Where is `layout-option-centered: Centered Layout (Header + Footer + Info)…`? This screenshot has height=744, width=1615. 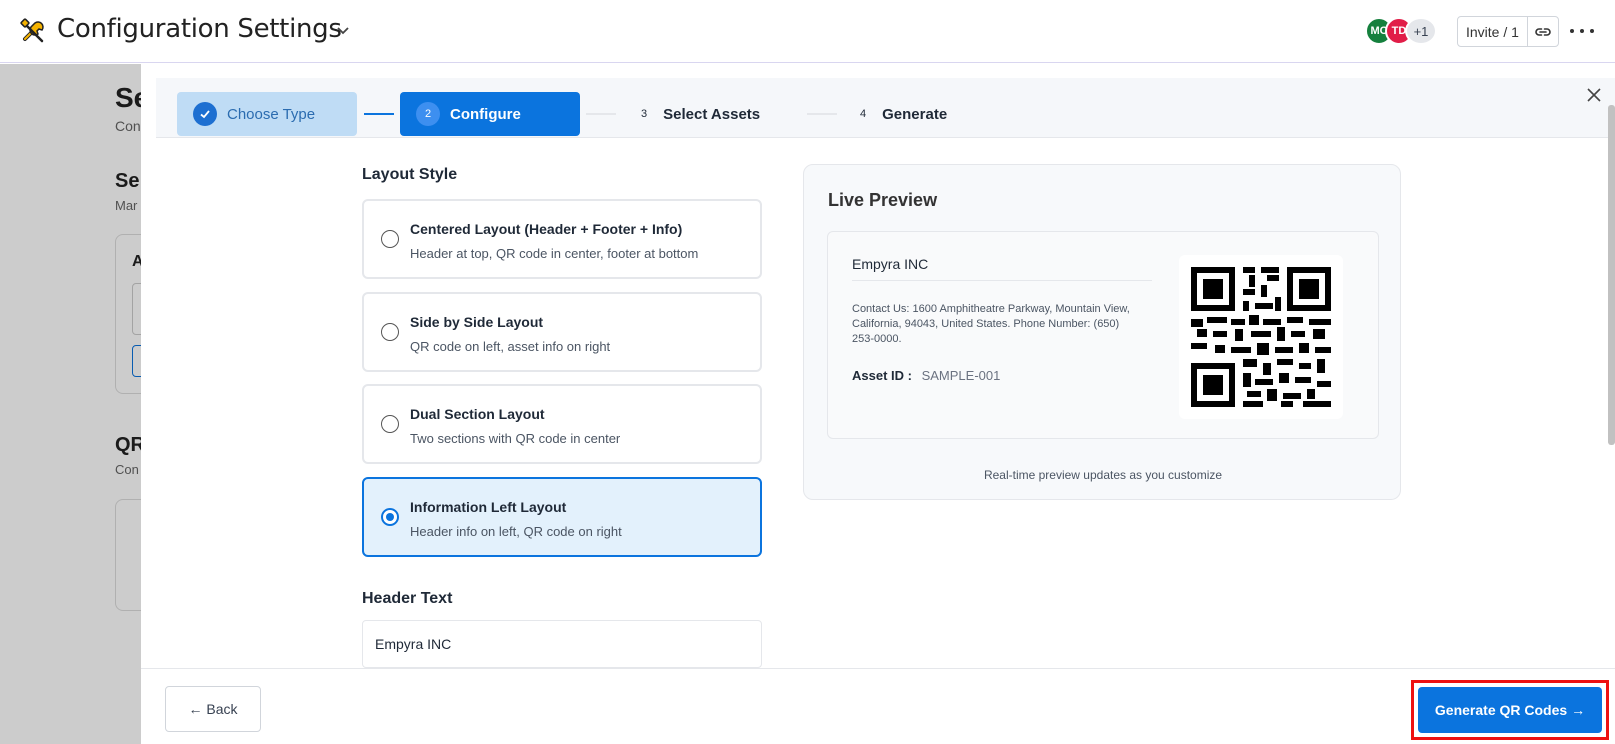
layout-option-centered: Centered Layout (Header + Footer + Info)… is located at coordinates (562, 239).